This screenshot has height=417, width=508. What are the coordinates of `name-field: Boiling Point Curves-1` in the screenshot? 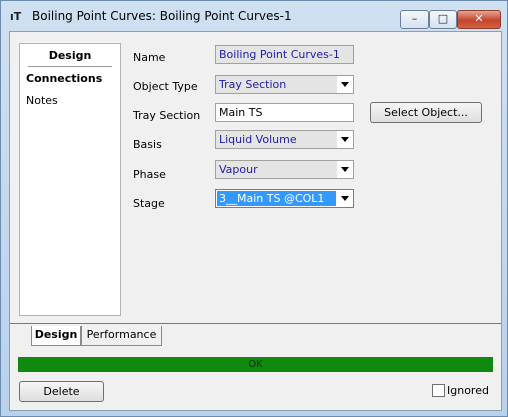 It's located at (284, 54).